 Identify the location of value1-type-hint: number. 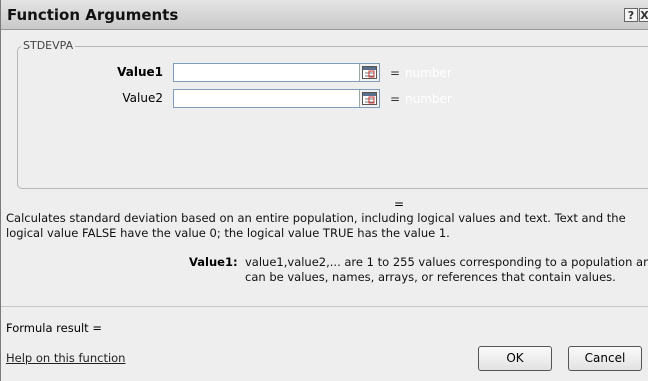
(428, 73).